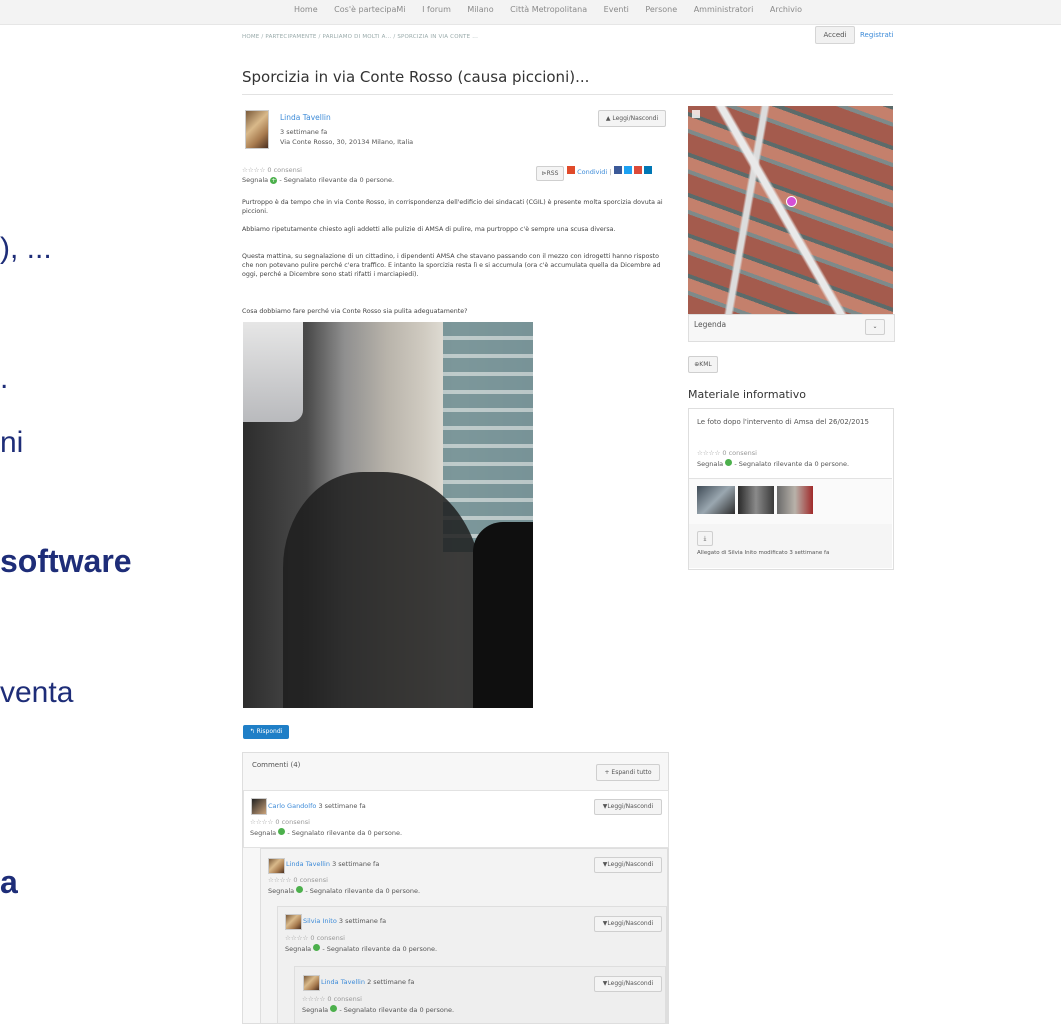 Image resolution: width=1061 pixels, height=1024 pixels. Describe the element at coordinates (281, 891) in the screenshot. I see `comment-2-segnala-label: Segnala` at that location.